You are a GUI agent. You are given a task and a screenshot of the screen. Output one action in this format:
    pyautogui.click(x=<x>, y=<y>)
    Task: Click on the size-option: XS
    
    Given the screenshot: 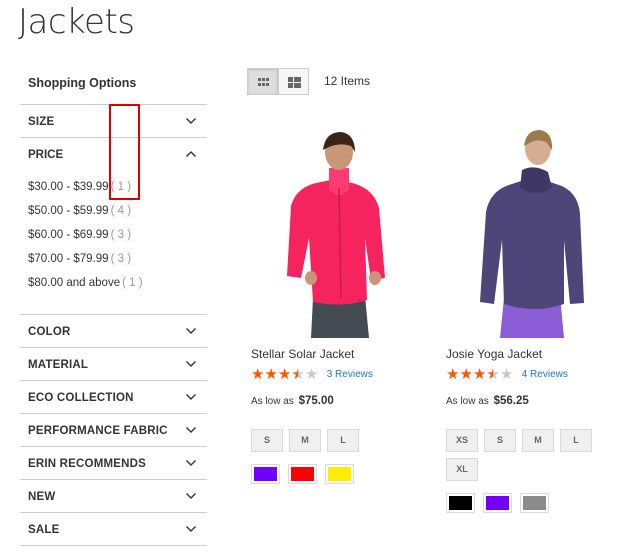 What is the action you would take?
    pyautogui.click(x=462, y=440)
    